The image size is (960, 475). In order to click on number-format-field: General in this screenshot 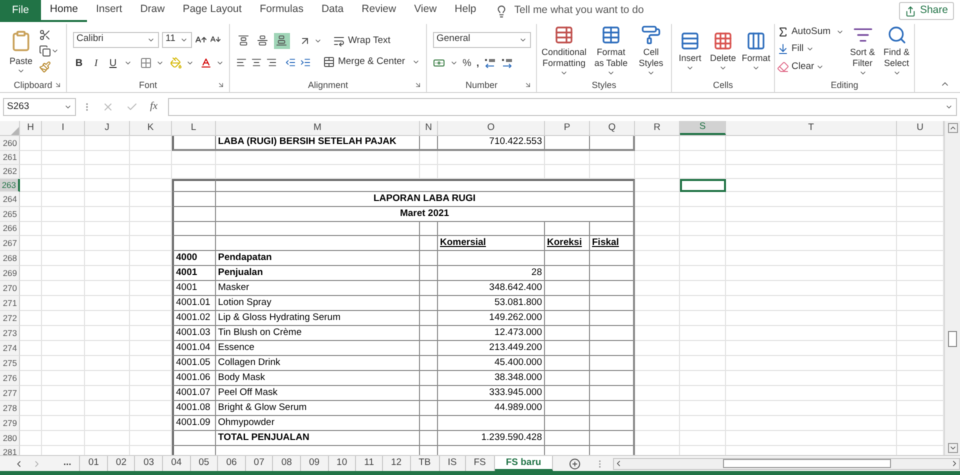, I will do `click(481, 40)`.